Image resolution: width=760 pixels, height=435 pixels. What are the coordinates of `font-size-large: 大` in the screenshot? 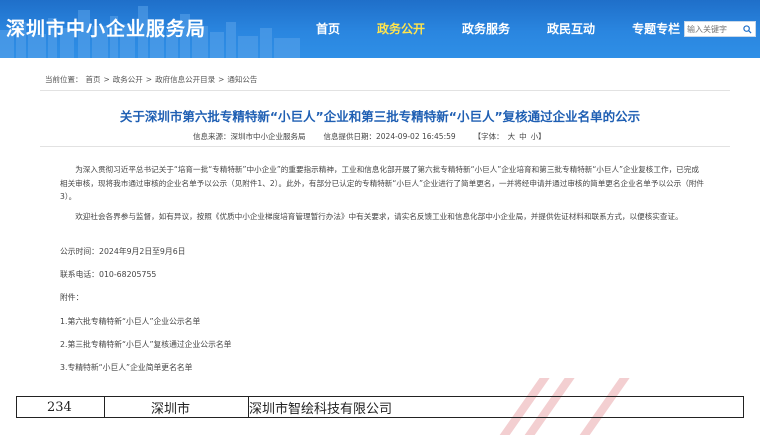 It's located at (512, 136).